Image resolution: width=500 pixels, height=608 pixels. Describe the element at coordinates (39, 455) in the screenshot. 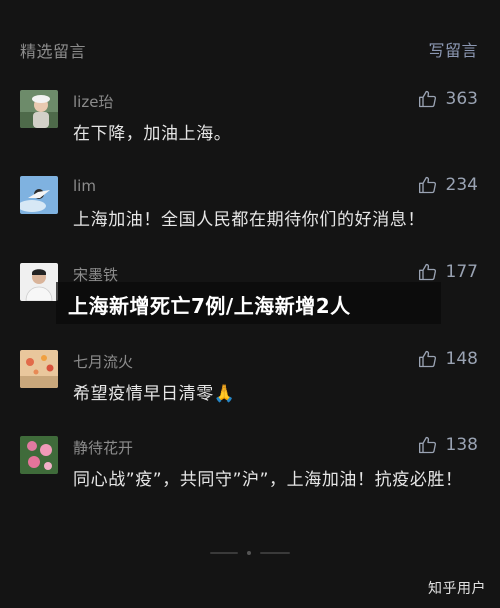

I see `flowers-avatar` at that location.